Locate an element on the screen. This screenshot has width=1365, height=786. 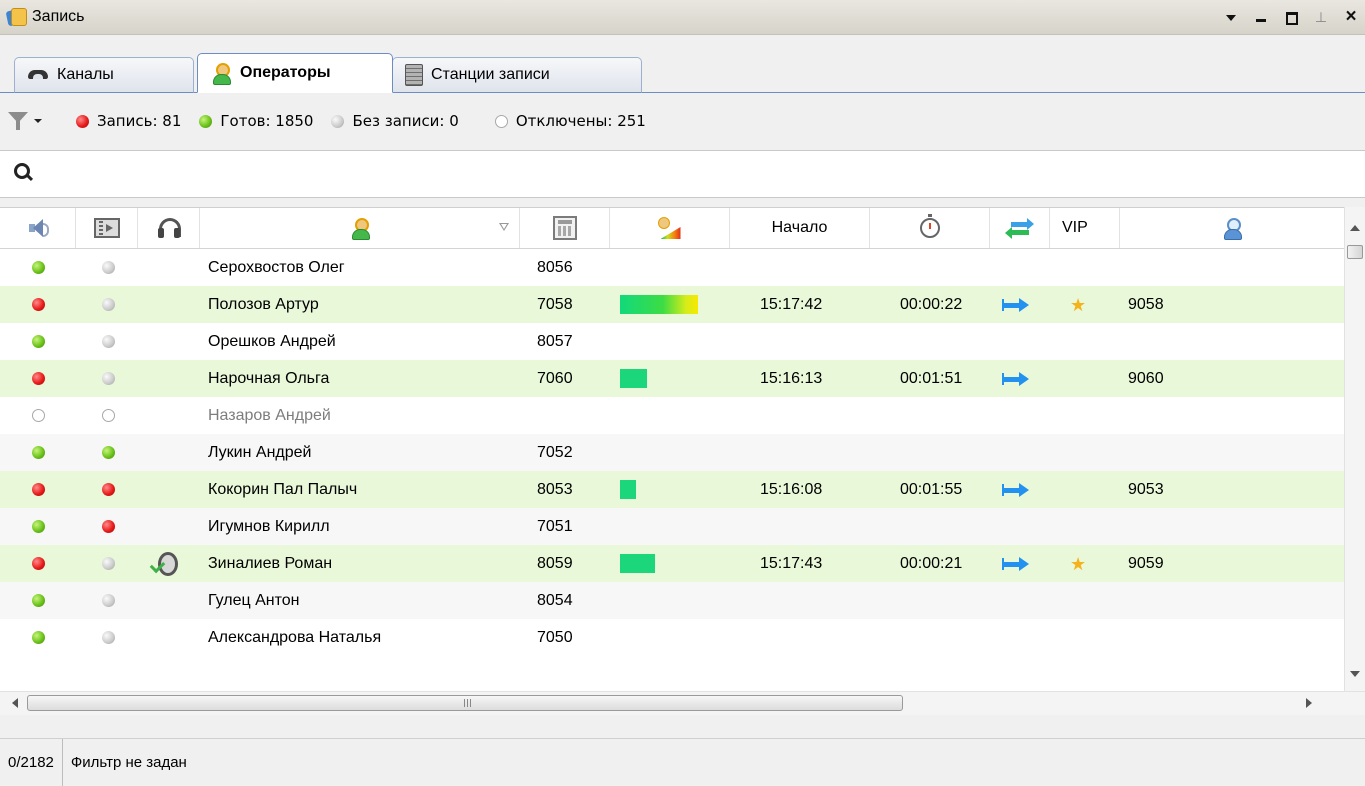
table-row: Зиналиев Роман 8059 15:17:43 00:00:21 ★ 9059 is located at coordinates (672, 563).